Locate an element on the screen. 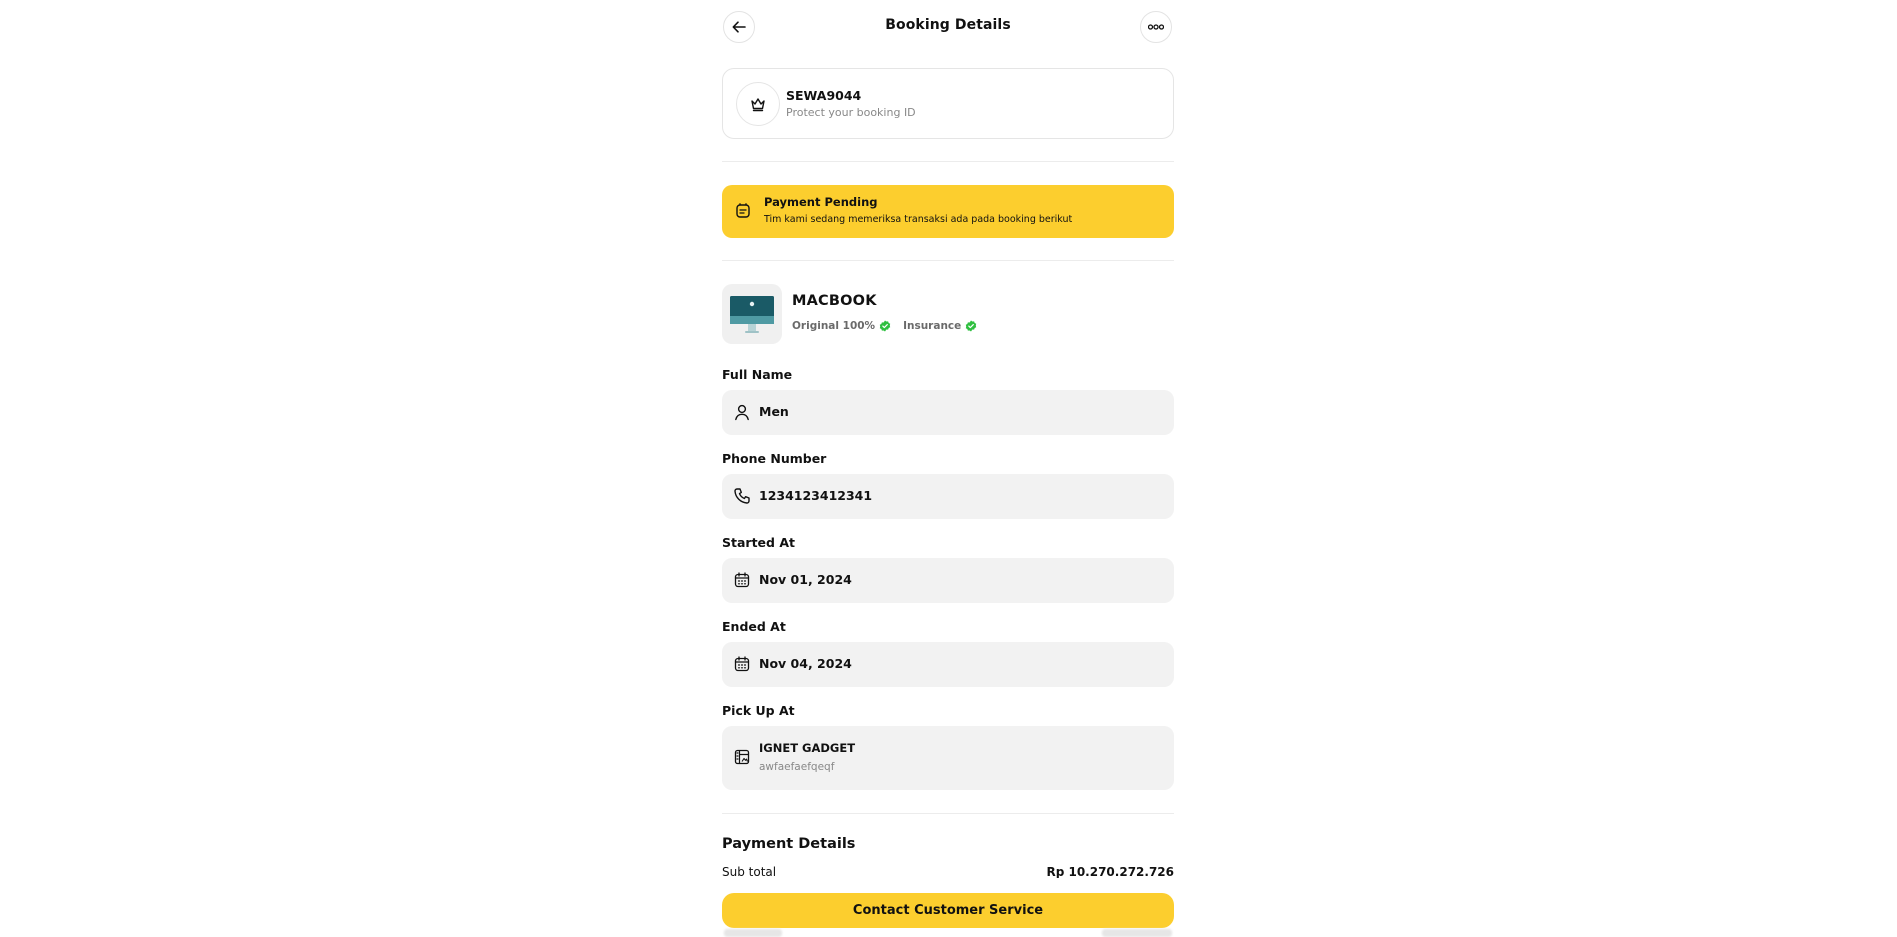  product-card: MACBOOK Original 100% Insurance is located at coordinates (948, 314).